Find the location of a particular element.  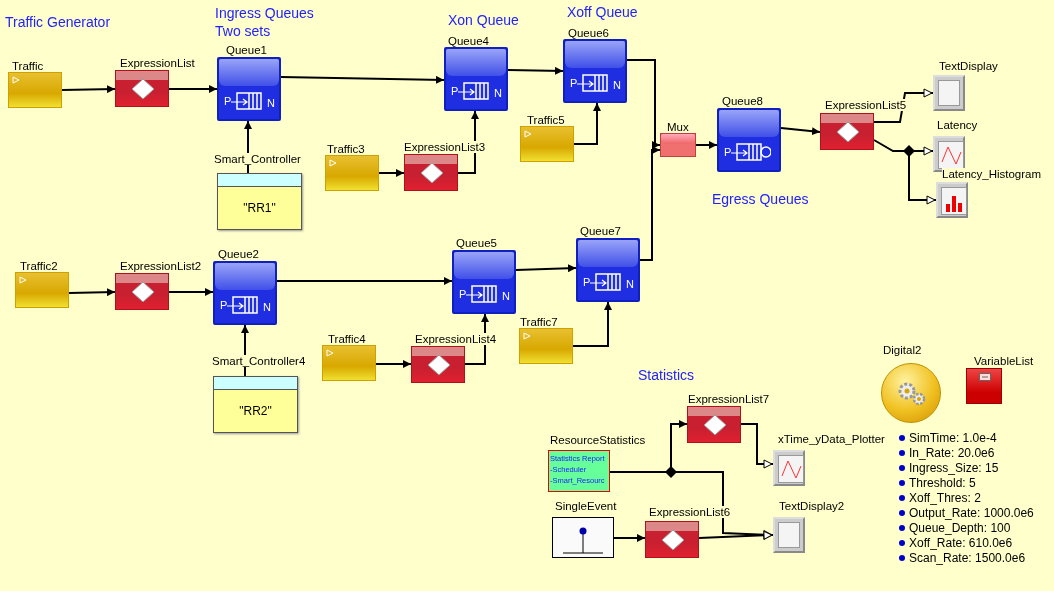

annotation-text: Statistics is located at coordinates (666, 375).